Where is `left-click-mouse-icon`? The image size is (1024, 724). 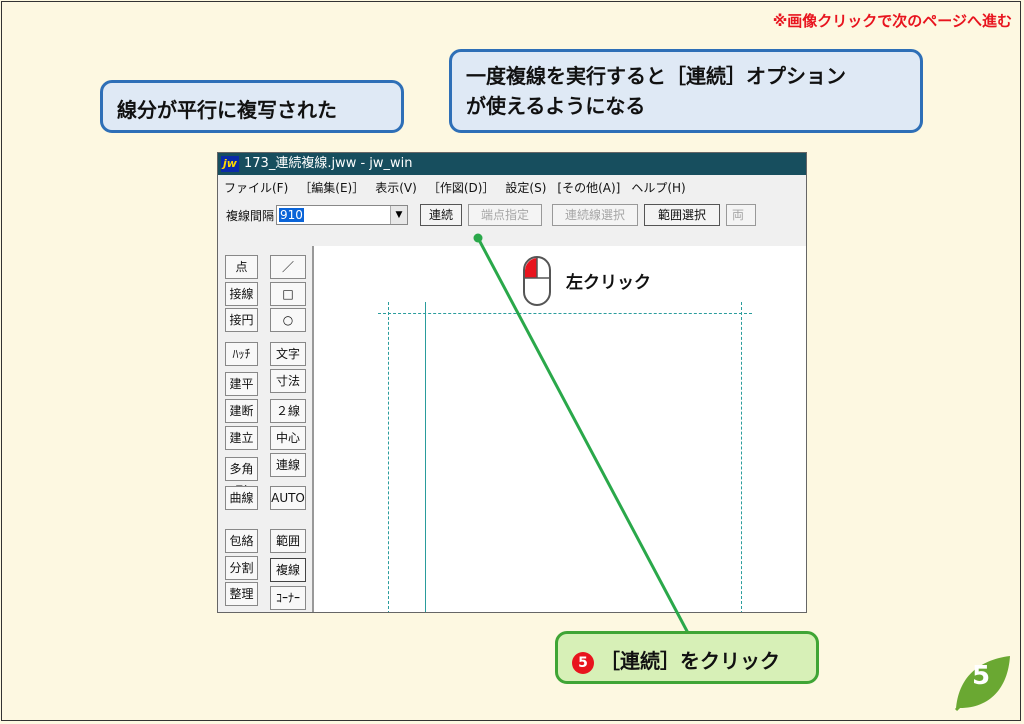
left-click-mouse-icon is located at coordinates (537, 281).